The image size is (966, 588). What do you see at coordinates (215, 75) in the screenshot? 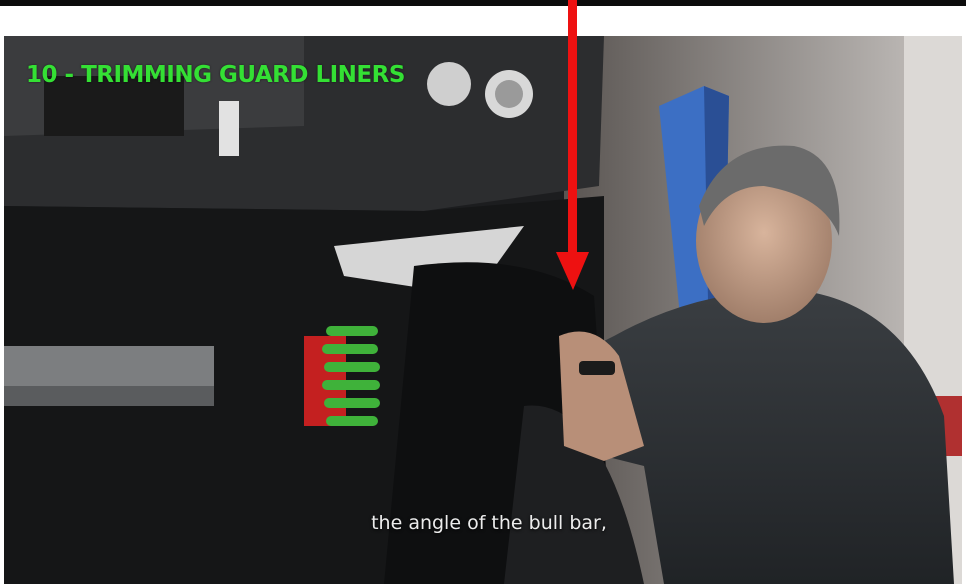
I see `video-title-overlay: 10 - TRIMMING GUARD LINERS` at bounding box center [215, 75].